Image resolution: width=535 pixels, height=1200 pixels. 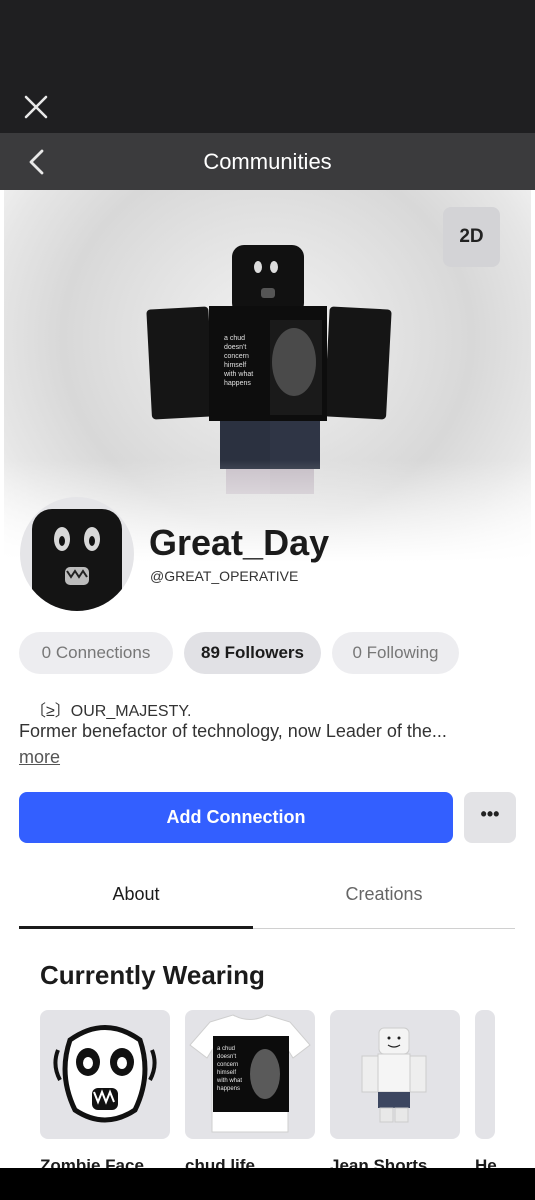 What do you see at coordinates (395, 653) in the screenshot?
I see `following-pill: 0 Following` at bounding box center [395, 653].